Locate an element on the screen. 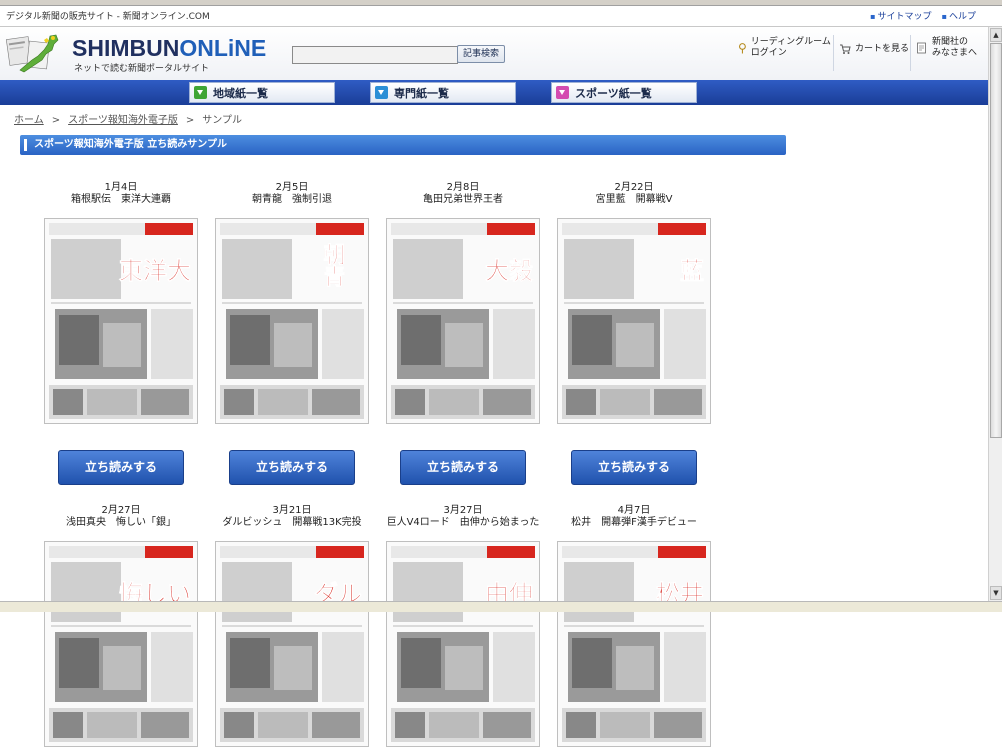  newspaper-front-page-image: 藍 is located at coordinates (634, 321).